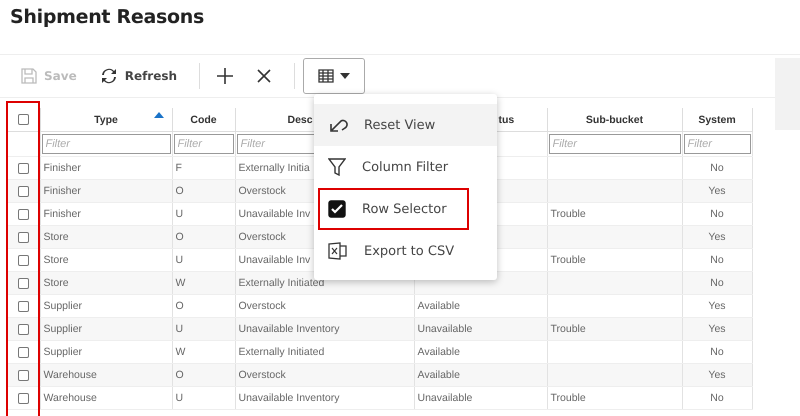  I want to click on menu-item: Reset View, so click(405, 125).